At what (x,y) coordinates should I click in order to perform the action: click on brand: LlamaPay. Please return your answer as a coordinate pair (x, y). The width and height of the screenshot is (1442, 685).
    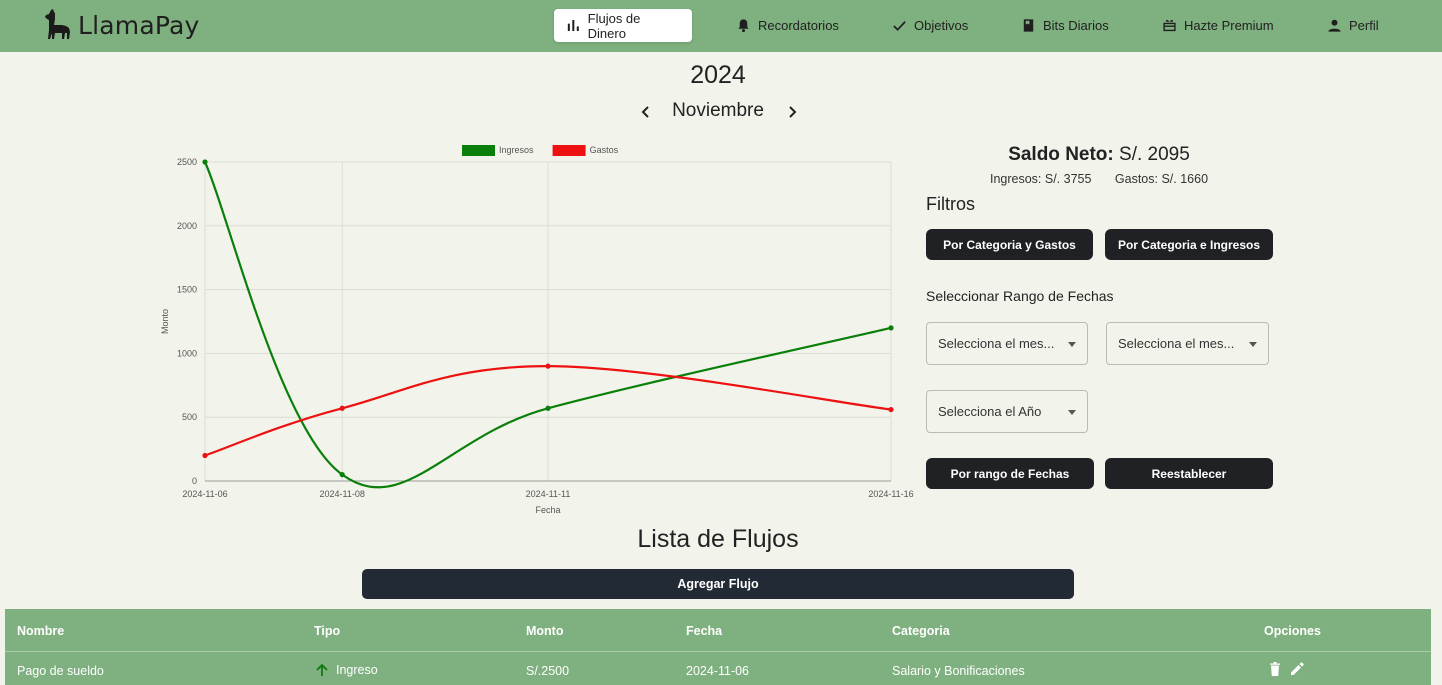
    Looking at the image, I should click on (119, 25).